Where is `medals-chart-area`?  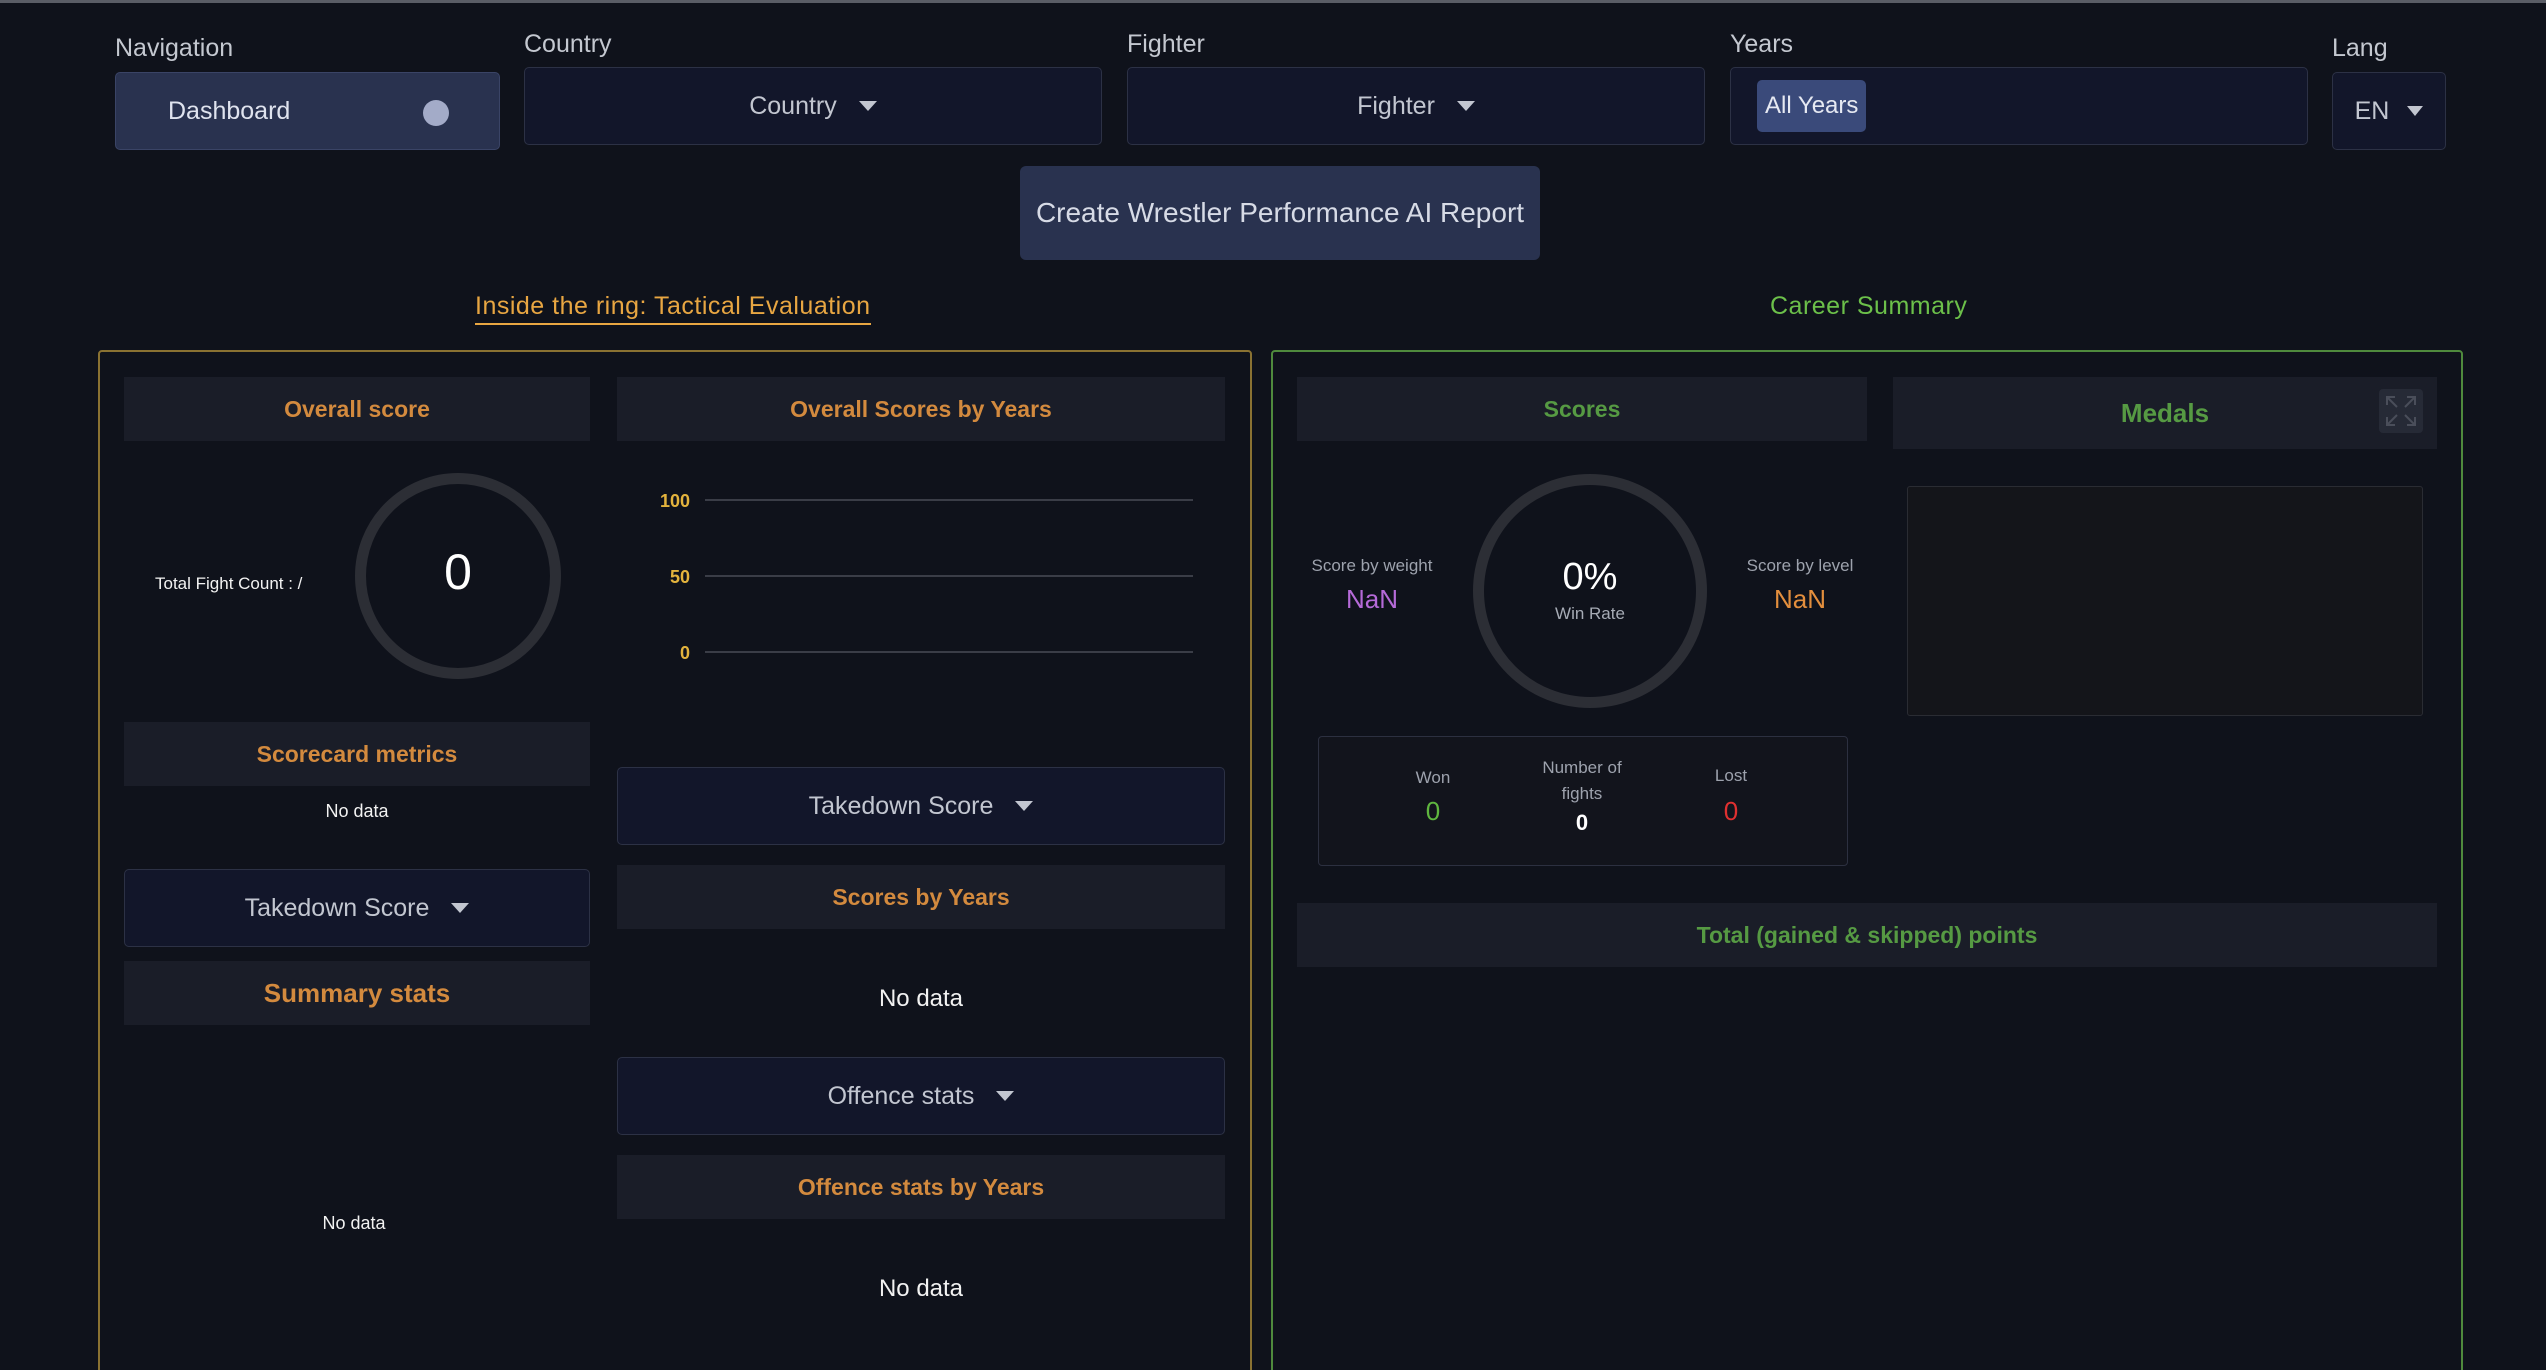
medals-chart-area is located at coordinates (2165, 601).